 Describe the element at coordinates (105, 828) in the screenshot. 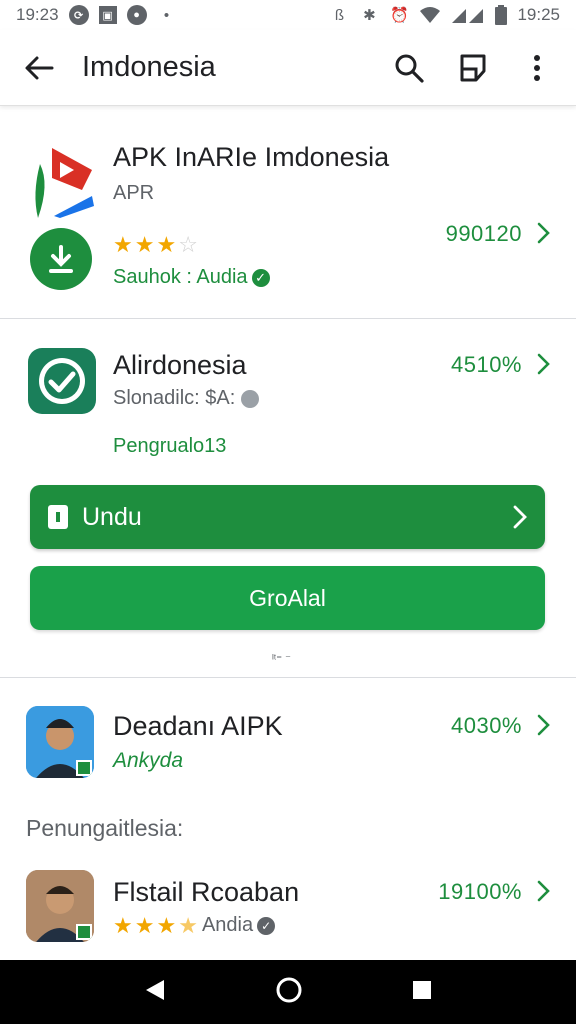

I see `section-heading: Penungaitlesia:` at that location.